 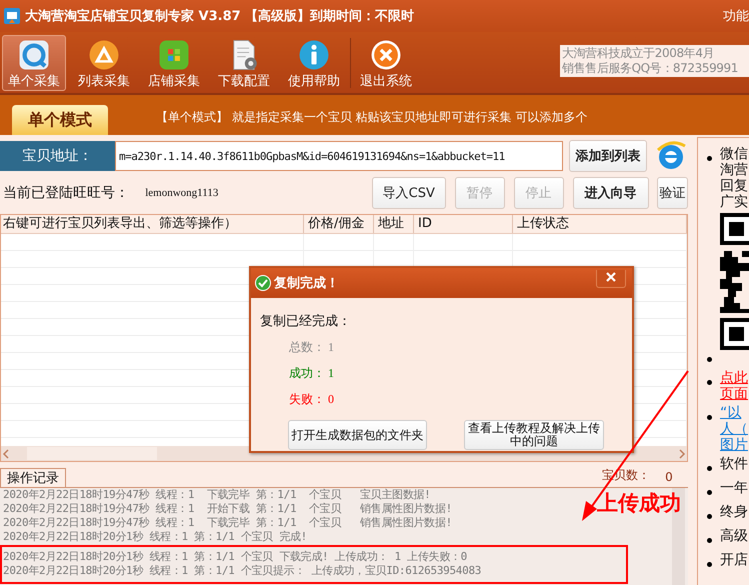 I want to click on sidebar-link: “以 人（ 图片, so click(x=734, y=429).